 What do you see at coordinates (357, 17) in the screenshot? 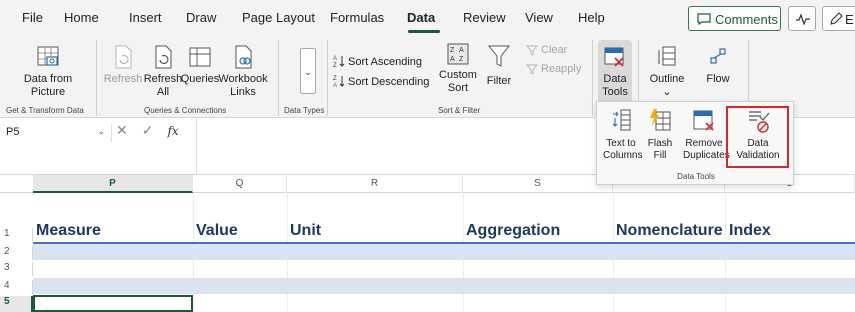
I see `tab-formulas: Formulas` at bounding box center [357, 17].